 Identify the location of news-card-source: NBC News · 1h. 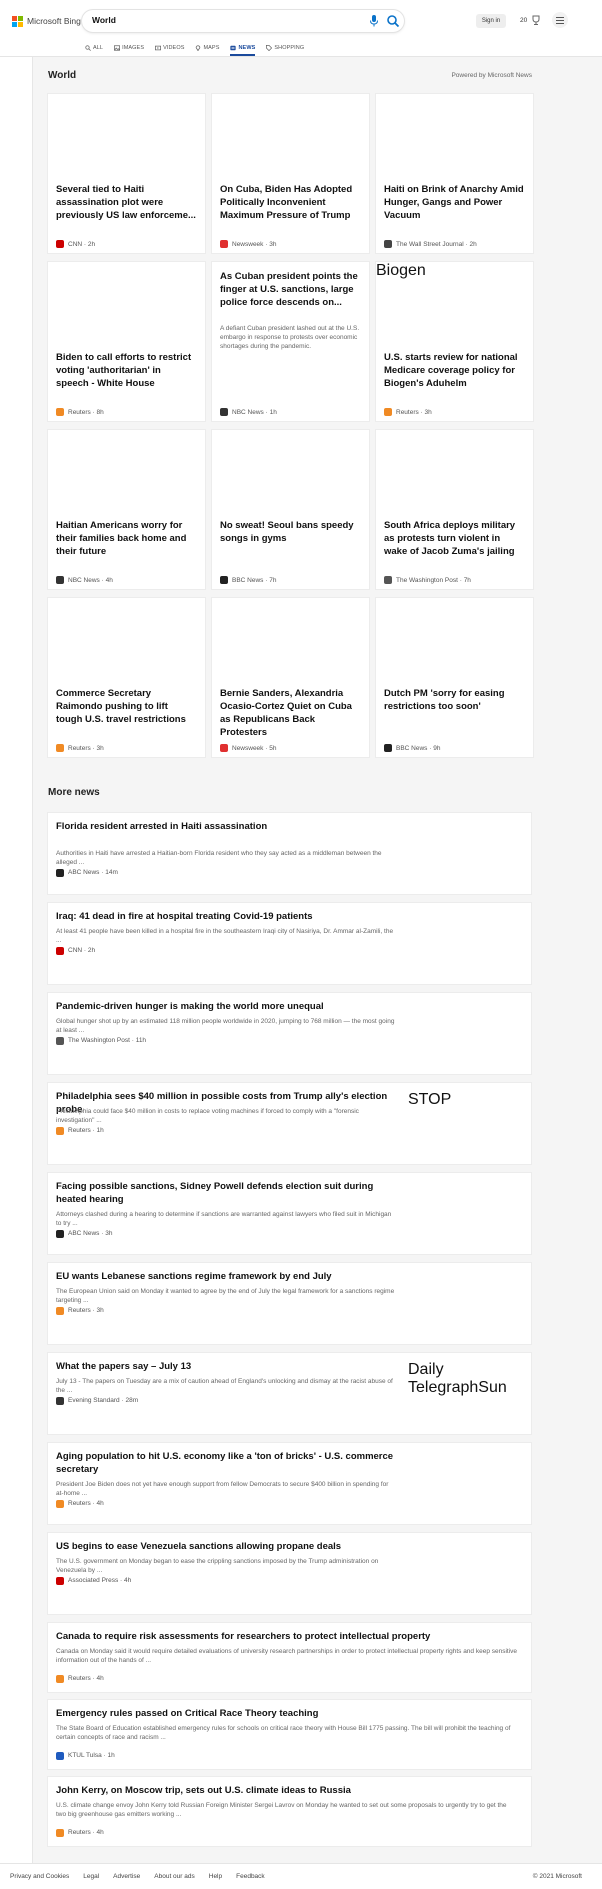
(248, 412).